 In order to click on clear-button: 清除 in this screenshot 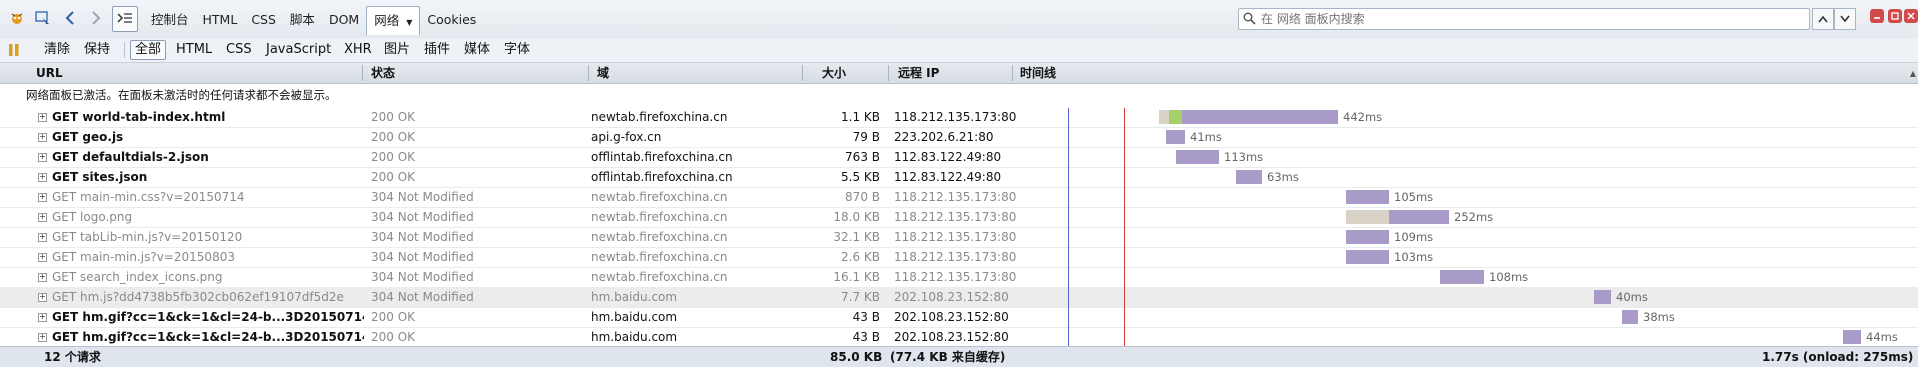, I will do `click(57, 50)`.